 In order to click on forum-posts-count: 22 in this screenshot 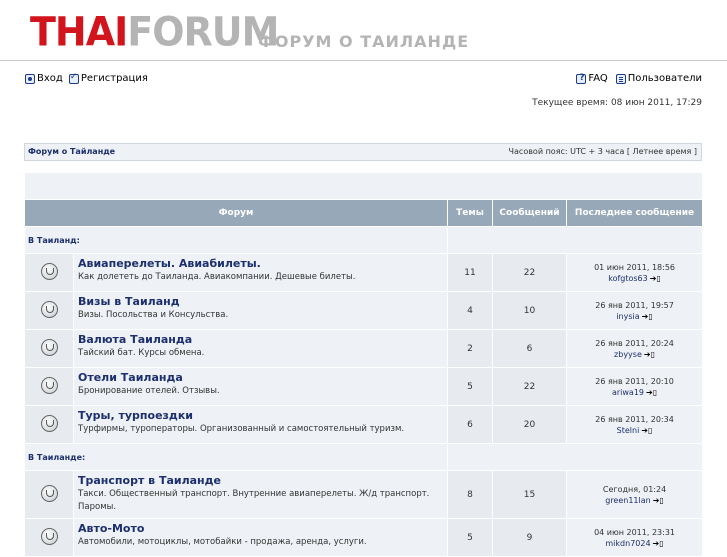, I will do `click(529, 386)`.